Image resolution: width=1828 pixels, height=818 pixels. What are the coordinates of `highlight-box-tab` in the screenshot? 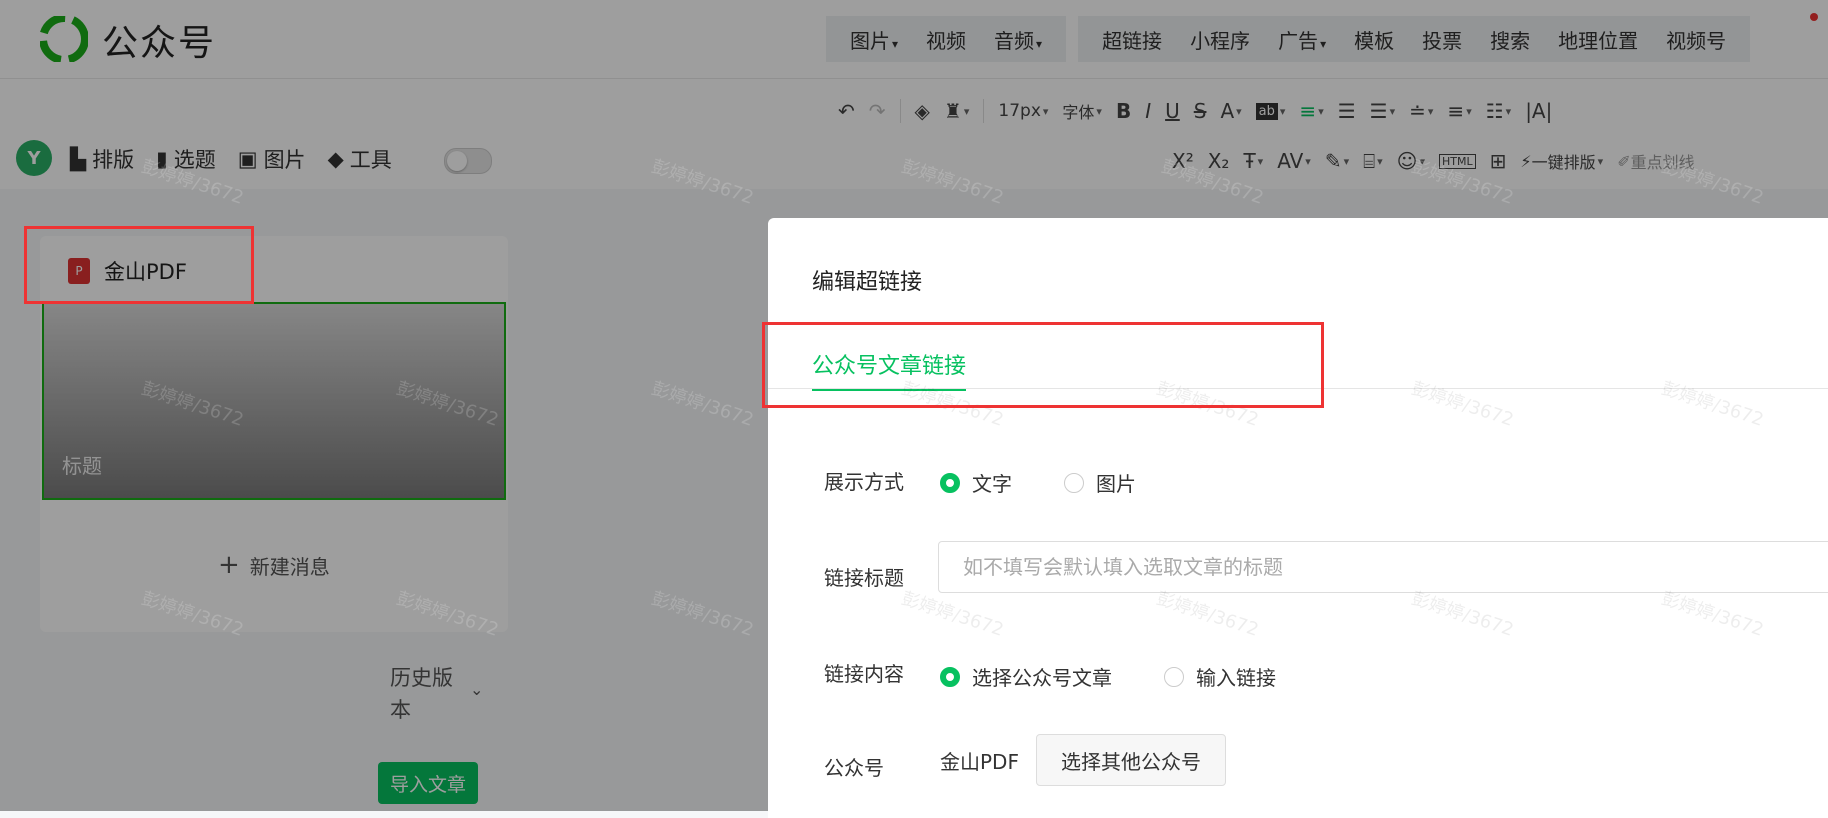 It's located at (1043, 365).